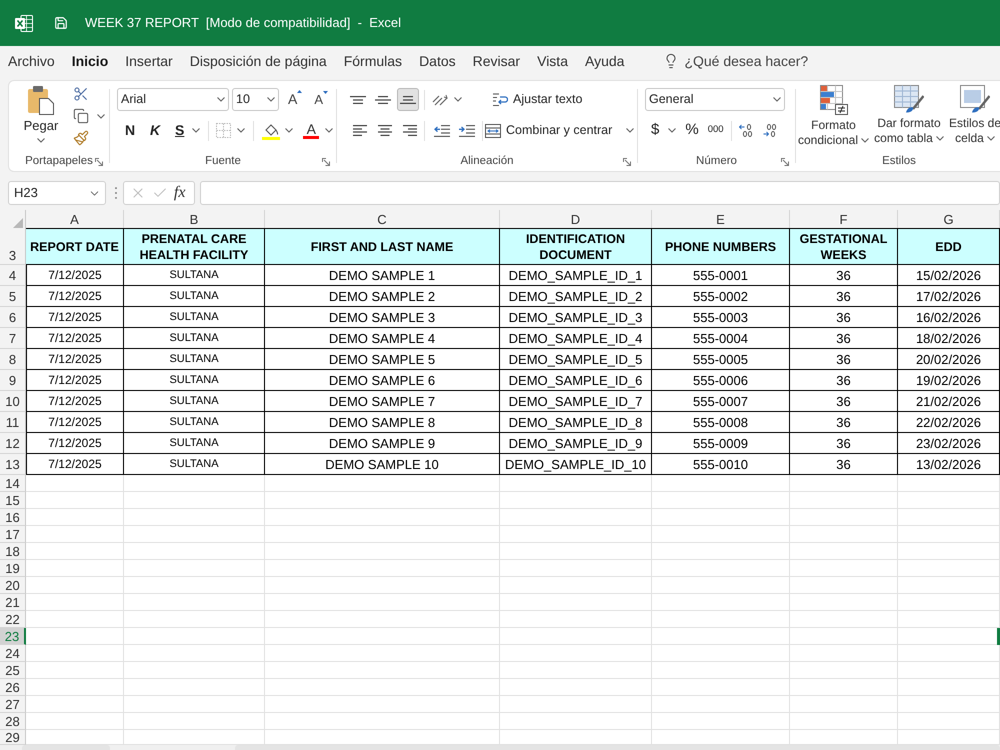 Image resolution: width=1000 pixels, height=750 pixels. What do you see at coordinates (13, 585) in the screenshot?
I see `row-number: 20` at bounding box center [13, 585].